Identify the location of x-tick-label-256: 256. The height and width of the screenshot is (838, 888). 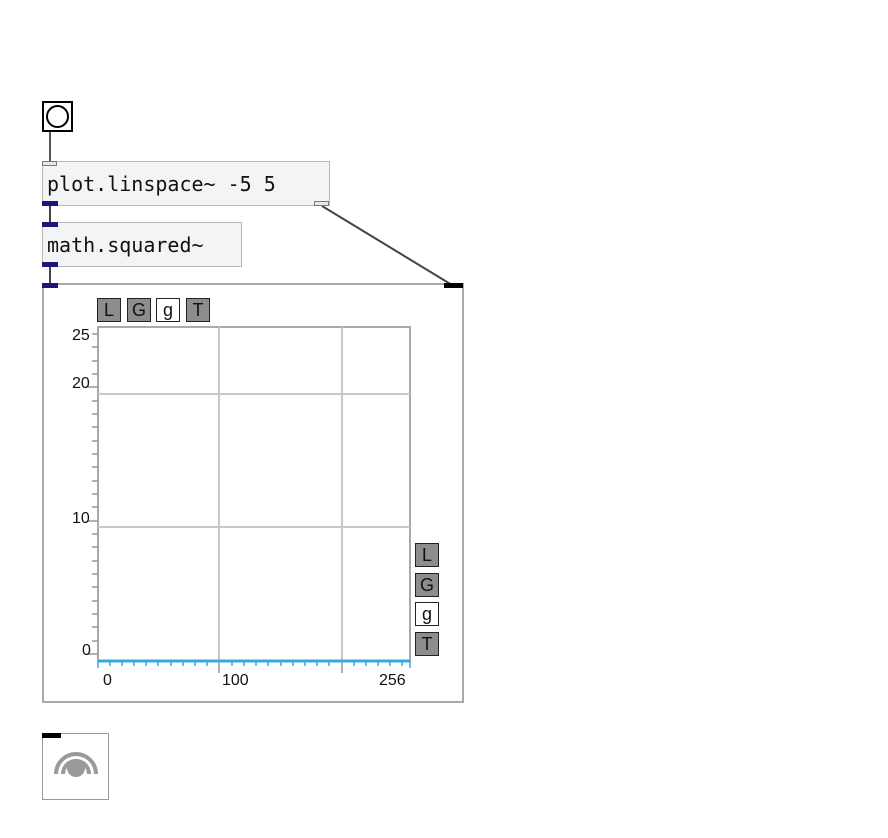
(392, 680).